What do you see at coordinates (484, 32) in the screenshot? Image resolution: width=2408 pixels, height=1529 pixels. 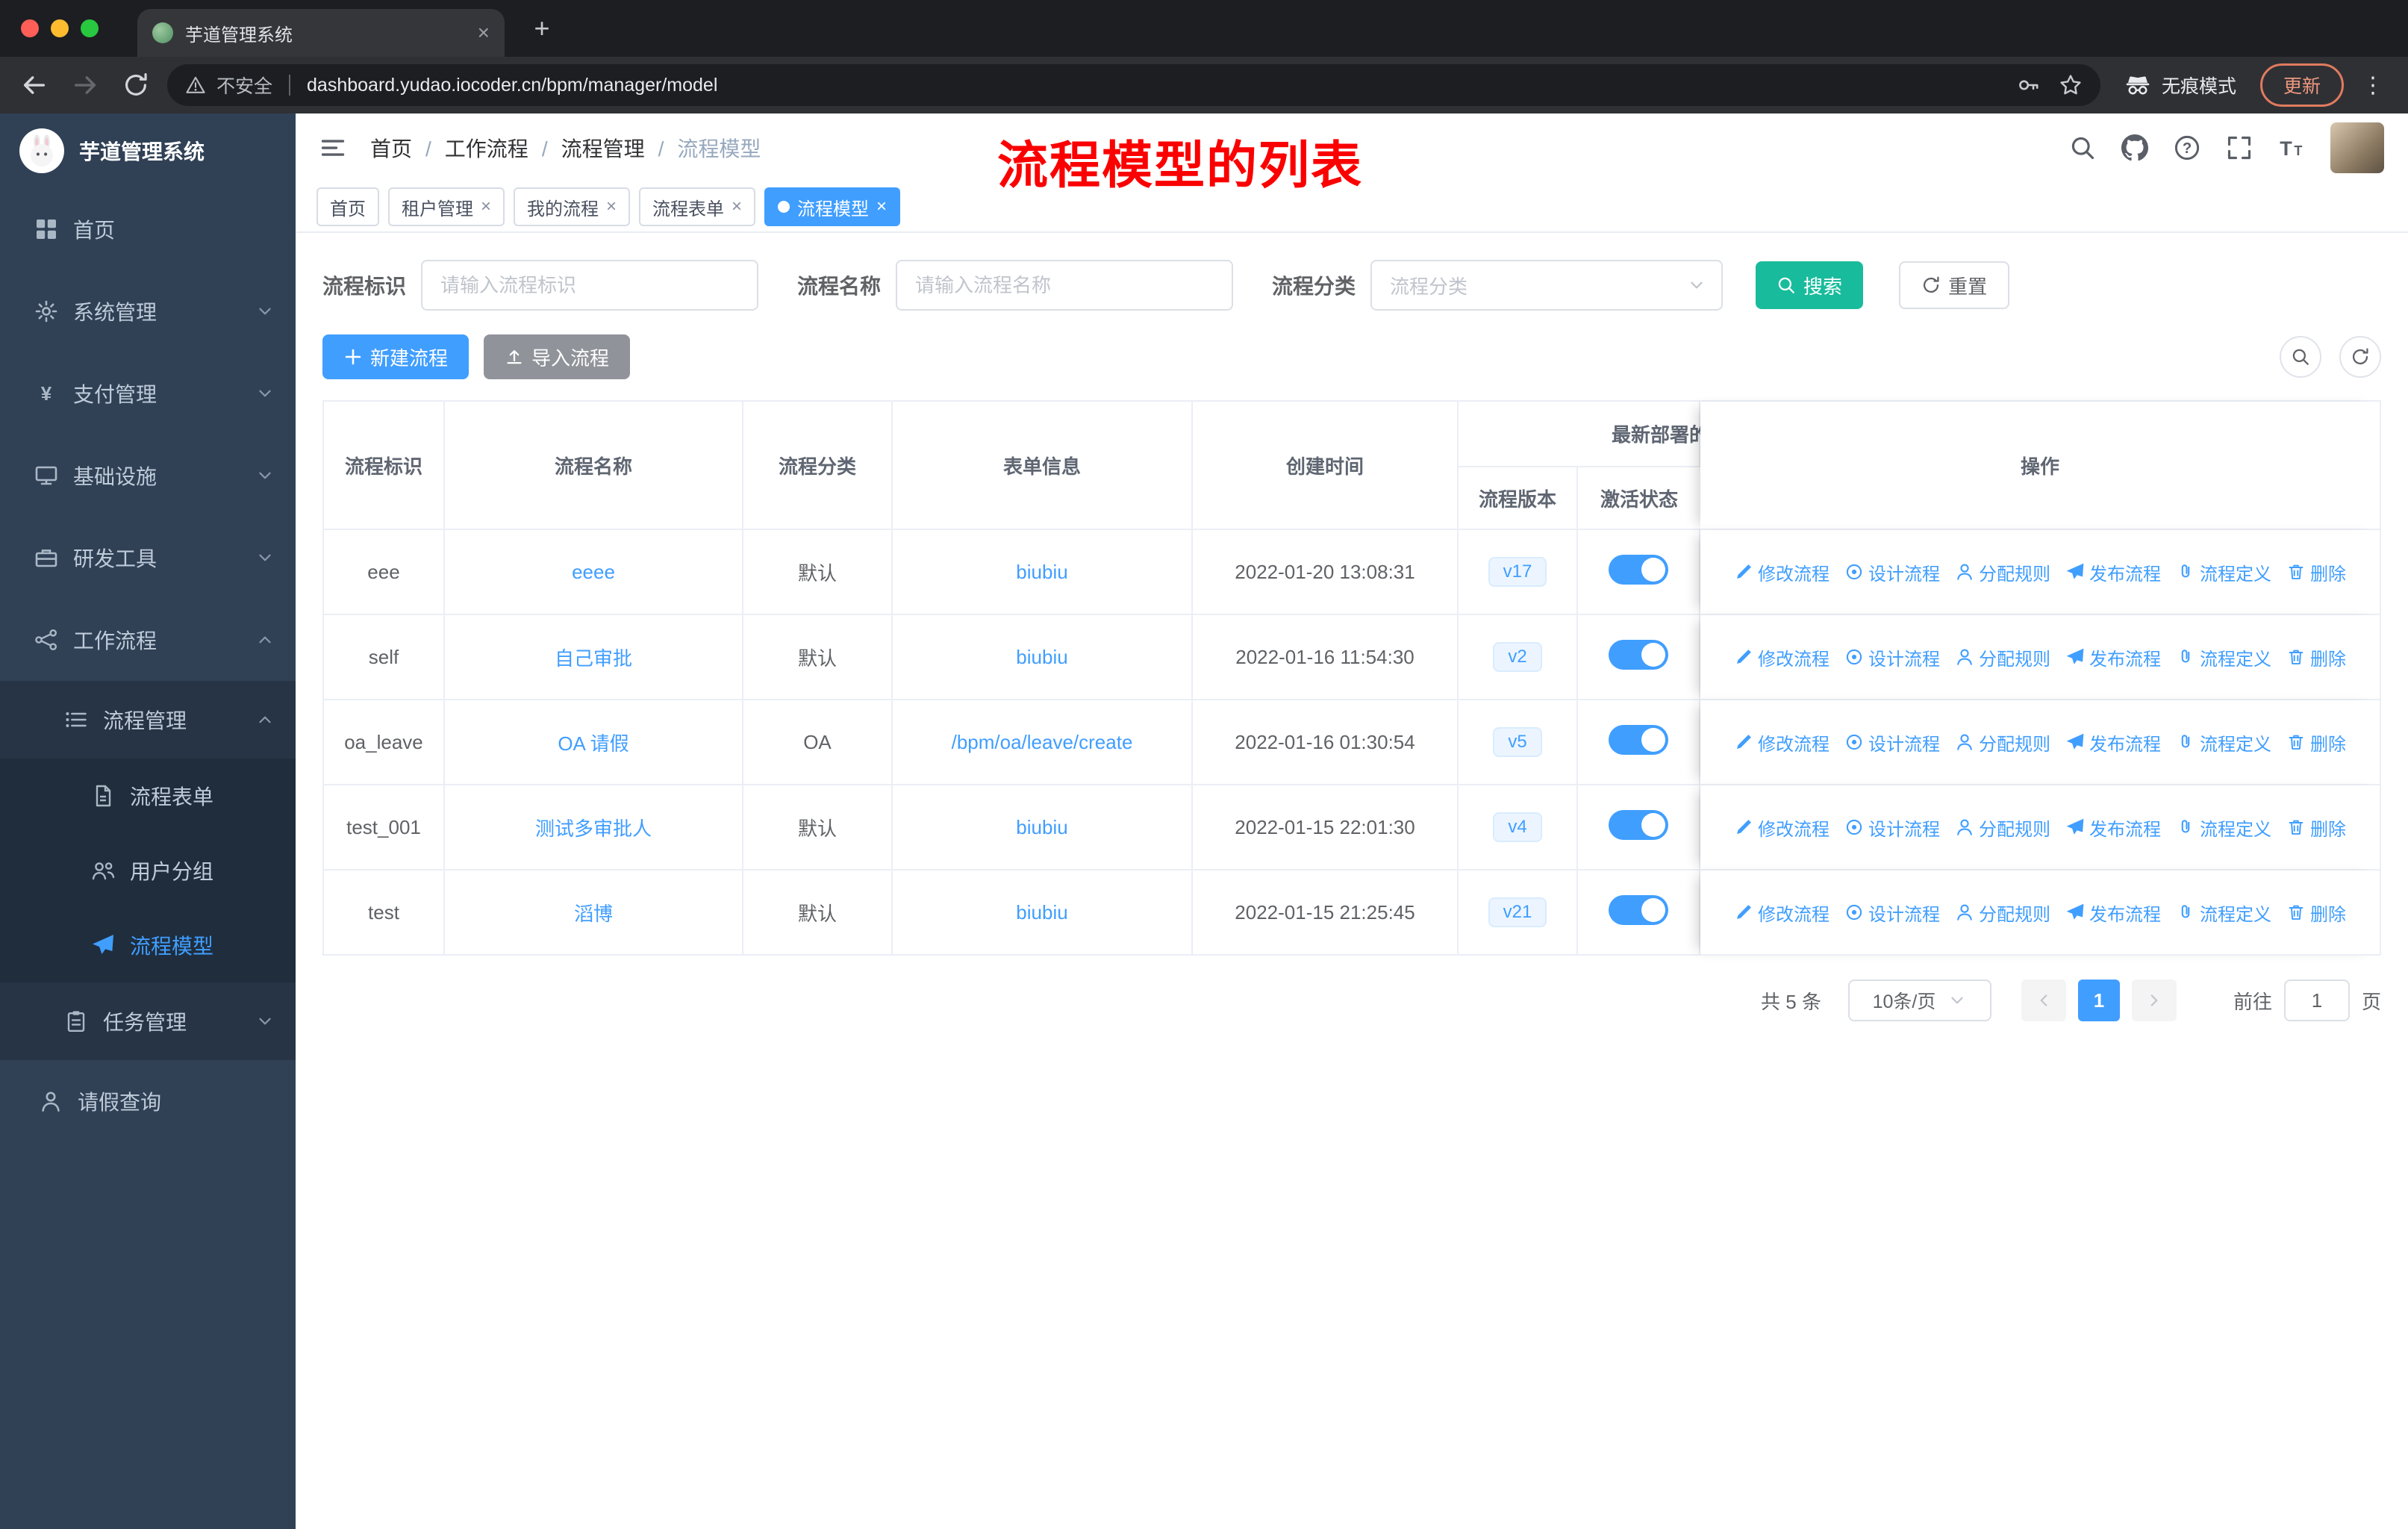 I see `tab-close-icon: ×` at bounding box center [484, 32].